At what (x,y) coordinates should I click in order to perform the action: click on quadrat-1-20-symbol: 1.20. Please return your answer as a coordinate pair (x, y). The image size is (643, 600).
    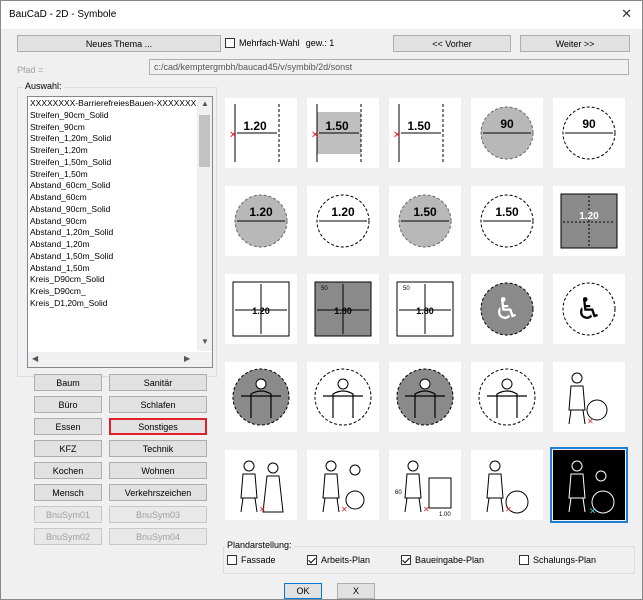
    Looking at the image, I should click on (589, 221).